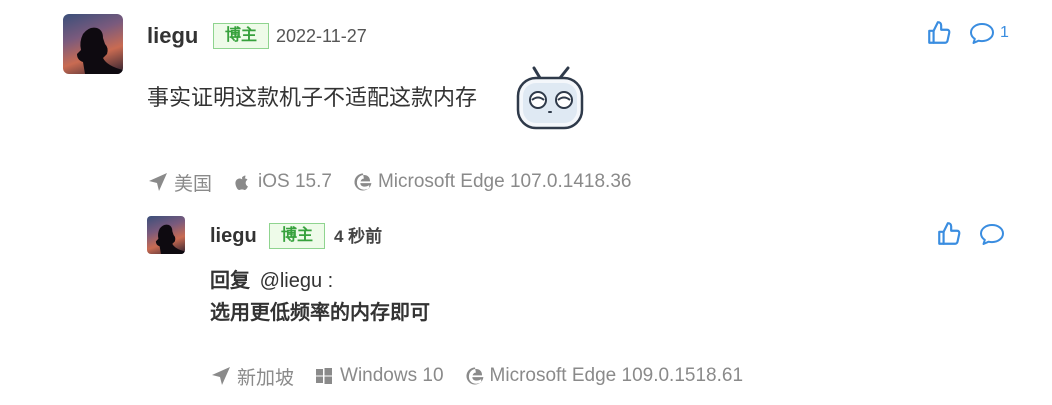 The image size is (1052, 405). Describe the element at coordinates (166, 235) in the screenshot. I see `reply-avatar` at that location.